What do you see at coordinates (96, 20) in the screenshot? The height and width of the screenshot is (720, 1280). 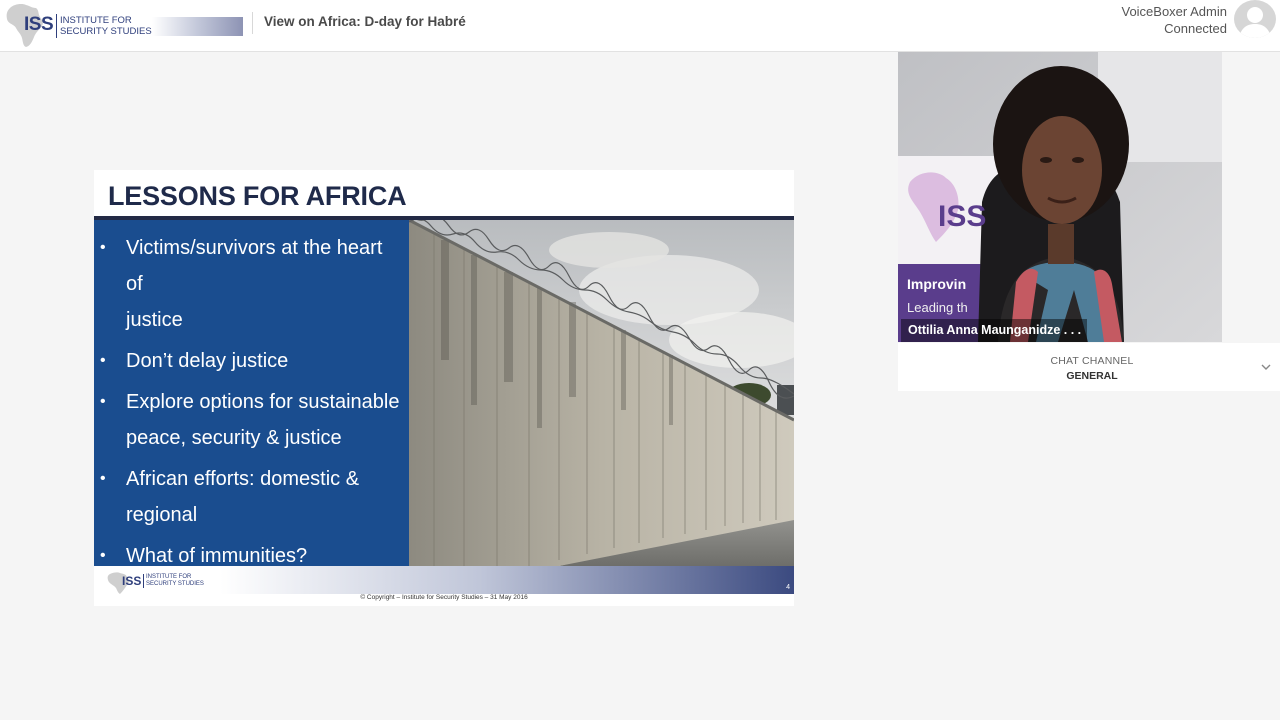 I see `logo-line-1: INSTITUTE FOR` at bounding box center [96, 20].